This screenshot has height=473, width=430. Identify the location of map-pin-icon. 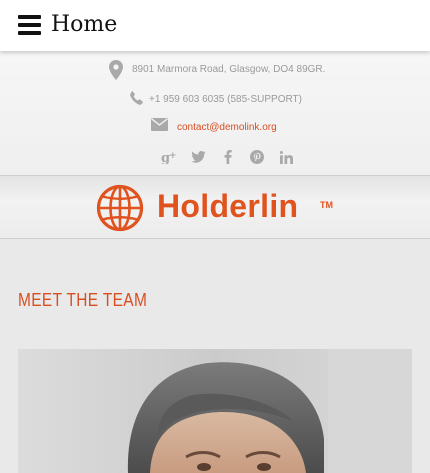
(116, 70).